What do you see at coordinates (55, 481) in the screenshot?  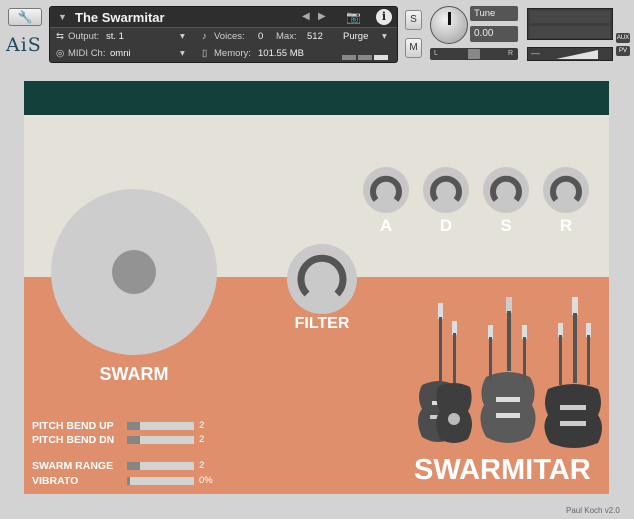 I see `vibrato-label: VIBRATO` at bounding box center [55, 481].